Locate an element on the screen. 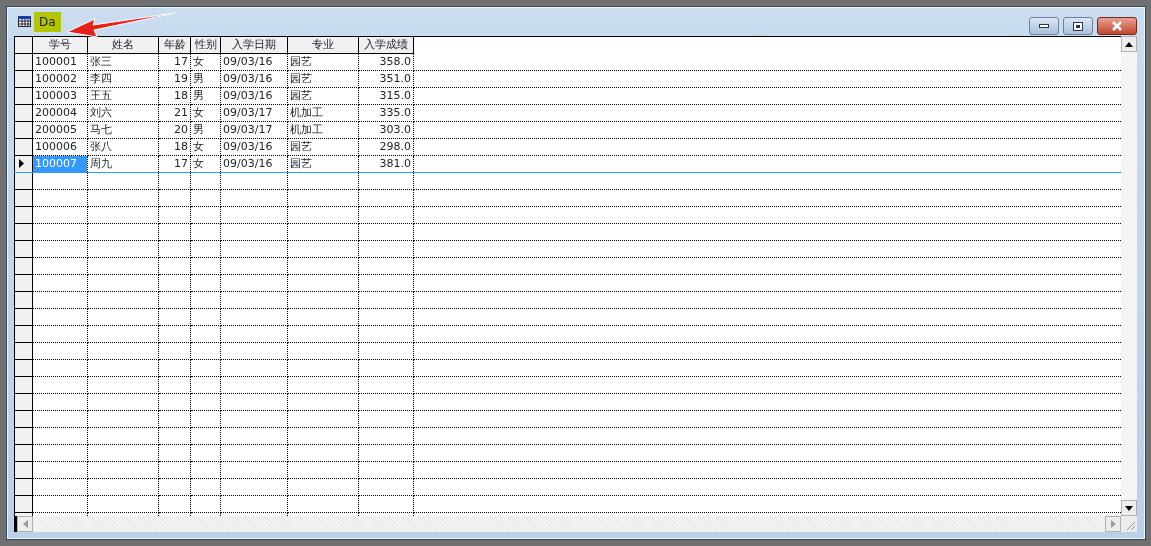 The image size is (1151, 546). table-cell: 100006 is located at coordinates (60, 146).